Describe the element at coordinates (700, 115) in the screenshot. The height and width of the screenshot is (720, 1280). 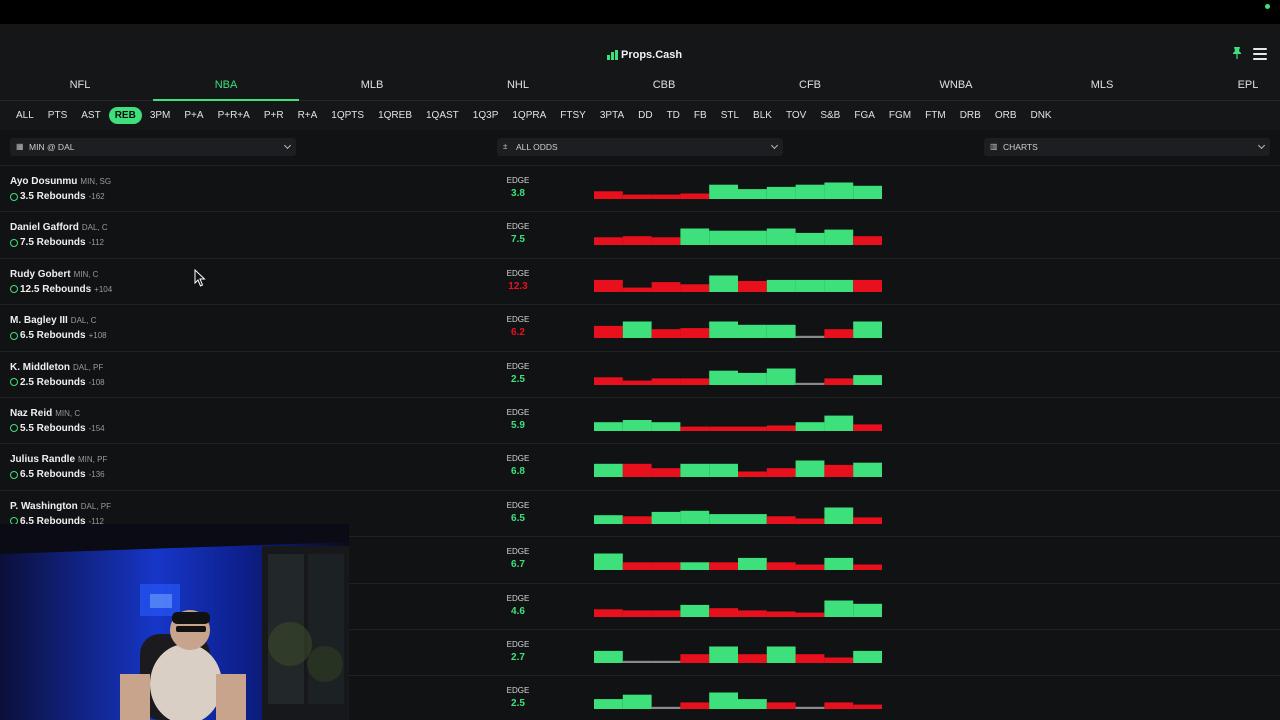
I see `market-chip: FB` at that location.